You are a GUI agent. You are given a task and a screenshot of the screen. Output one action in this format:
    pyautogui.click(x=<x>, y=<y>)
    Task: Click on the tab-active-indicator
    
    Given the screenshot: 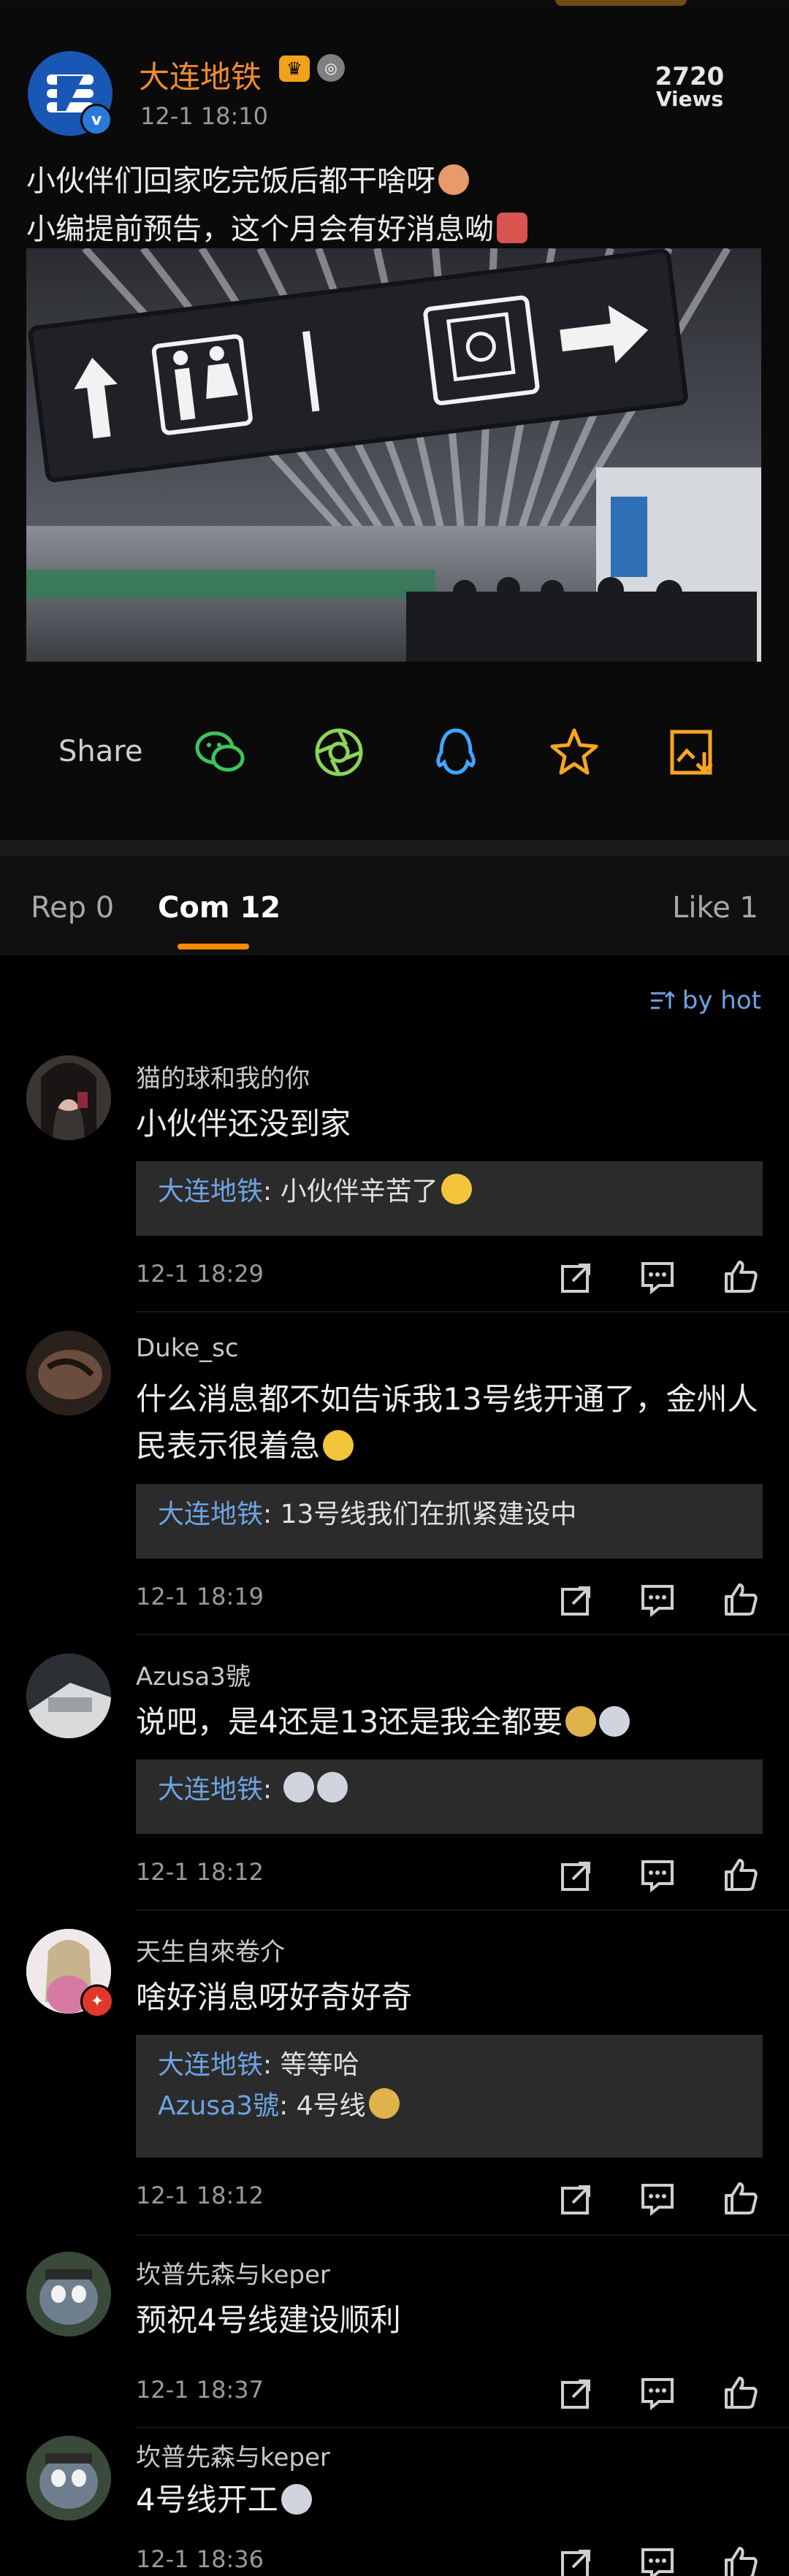 What is the action you would take?
    pyautogui.click(x=213, y=946)
    